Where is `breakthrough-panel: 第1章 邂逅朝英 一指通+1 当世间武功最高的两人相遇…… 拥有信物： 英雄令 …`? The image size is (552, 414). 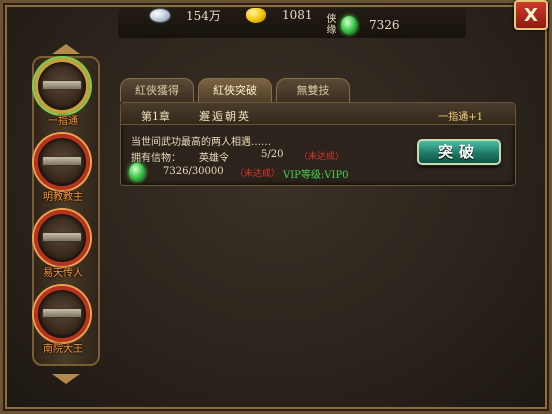
breakthrough-panel: 第1章 邂逅朝英 一指通+1 当世间武功最高的两人相遇…… 拥有信物： 英雄令 … is located at coordinates (318, 144).